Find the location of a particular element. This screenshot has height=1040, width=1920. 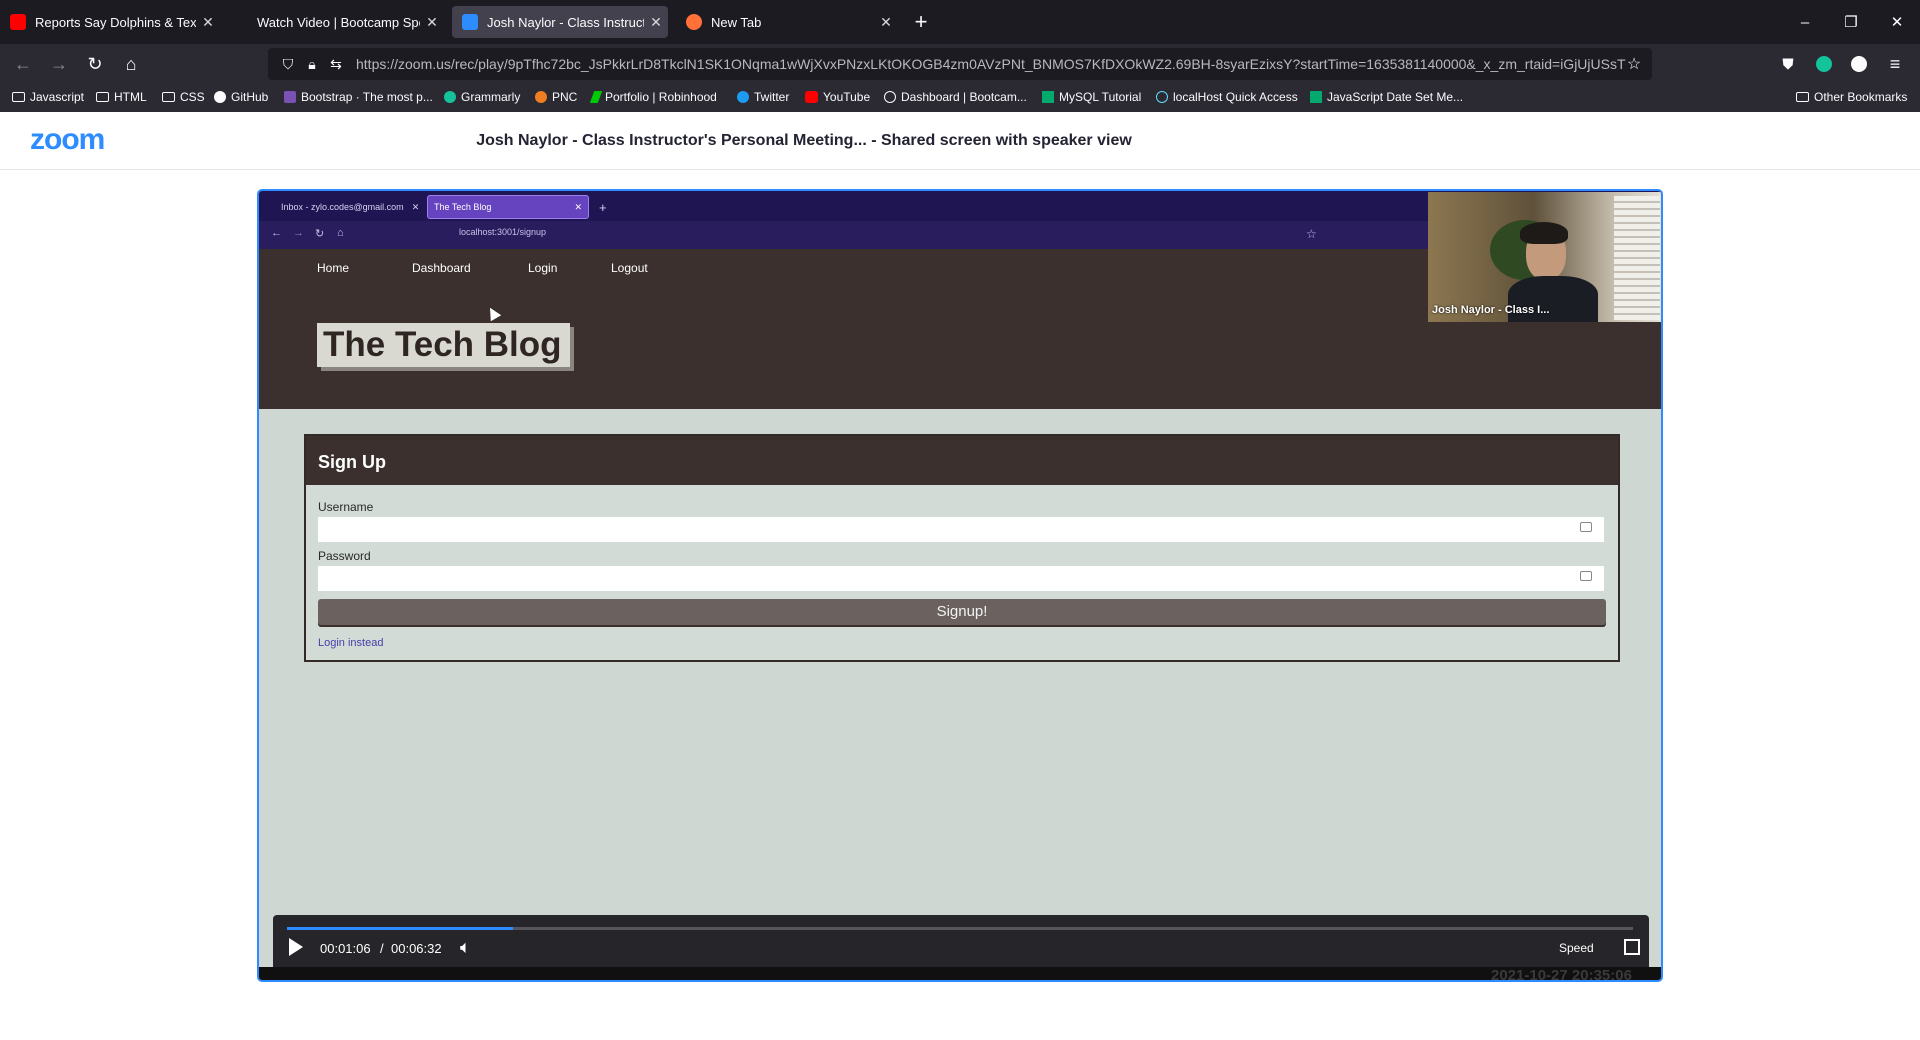

github-icon is located at coordinates (220, 97).